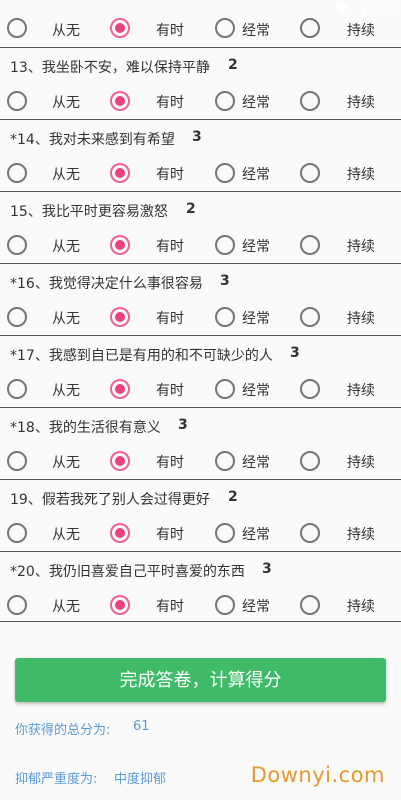 The height and width of the screenshot is (800, 401). What do you see at coordinates (85, 428) in the screenshot?
I see `question-text: *18、我的生活很有意义` at bounding box center [85, 428].